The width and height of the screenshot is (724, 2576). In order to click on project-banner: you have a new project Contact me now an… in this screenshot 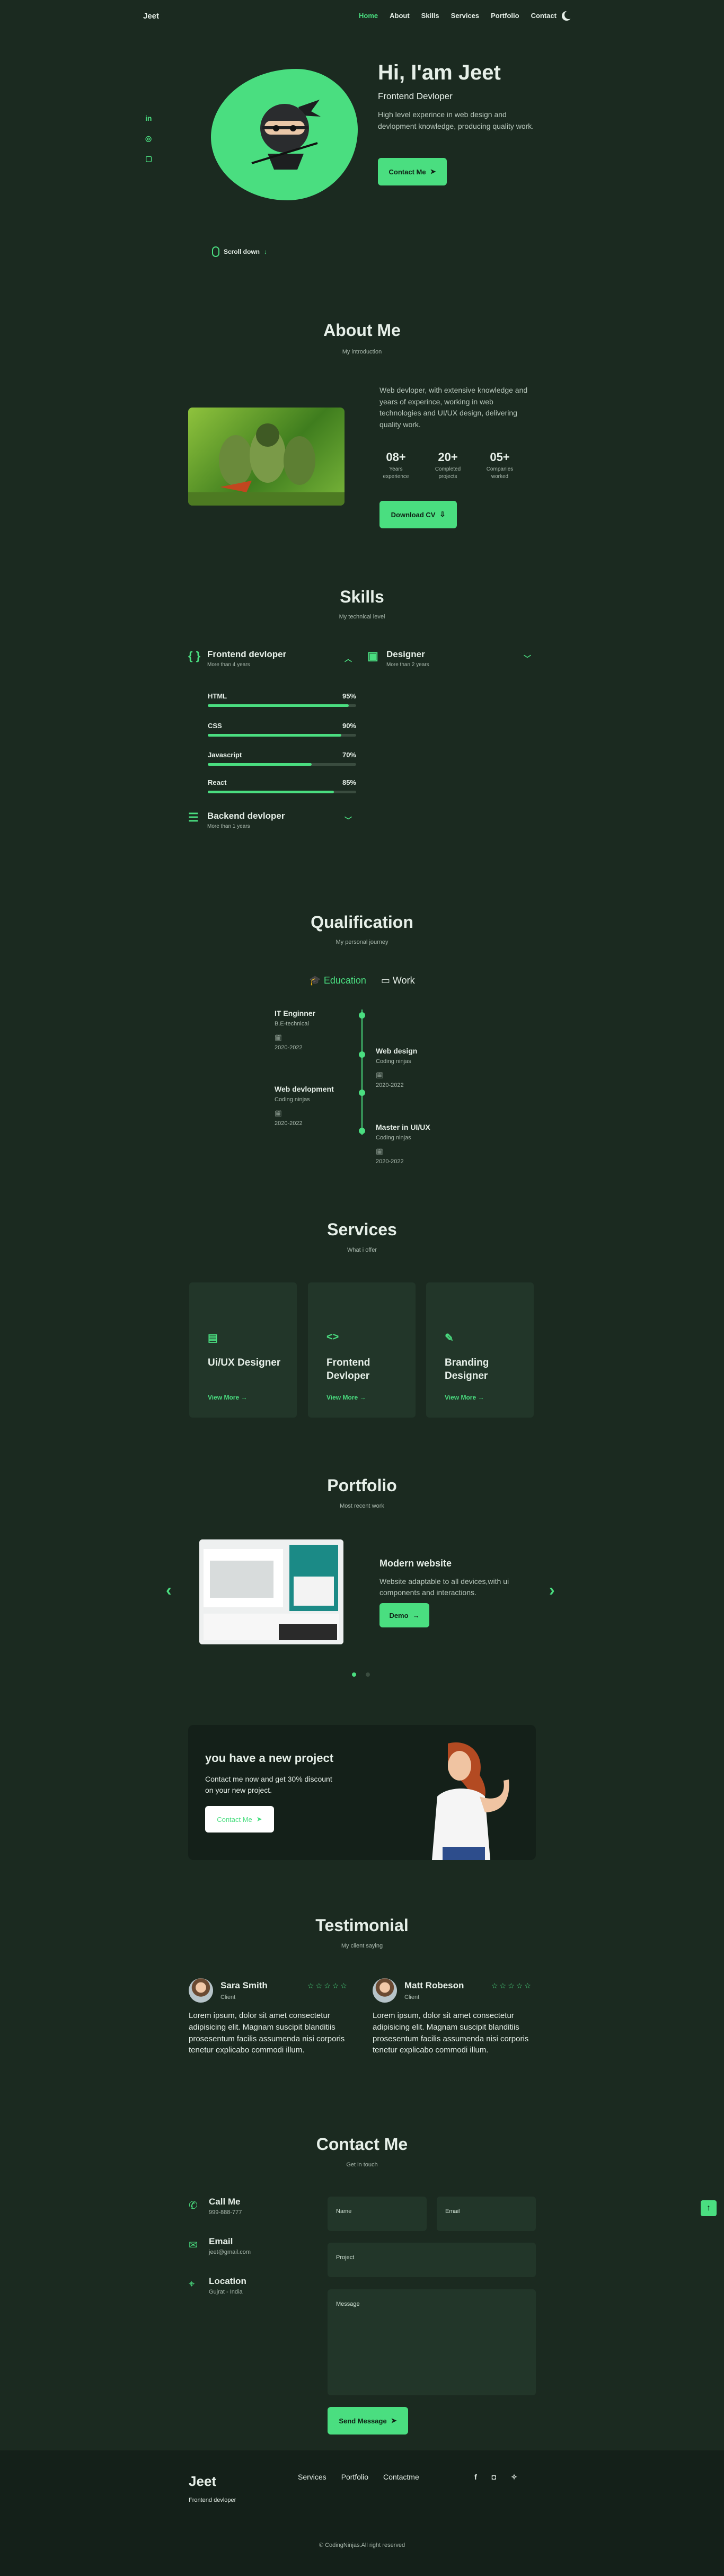, I will do `click(362, 1792)`.